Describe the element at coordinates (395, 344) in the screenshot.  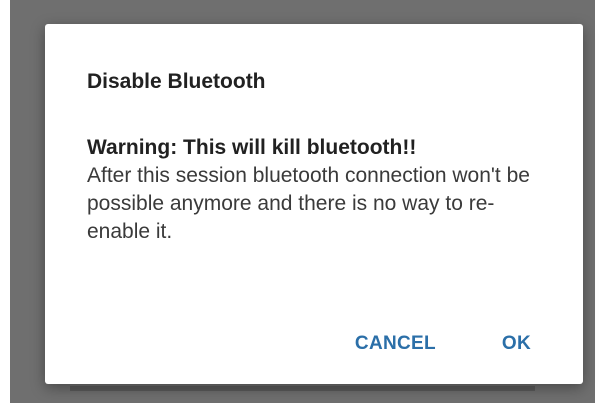
I see `cancel-button: CANCEL` at that location.